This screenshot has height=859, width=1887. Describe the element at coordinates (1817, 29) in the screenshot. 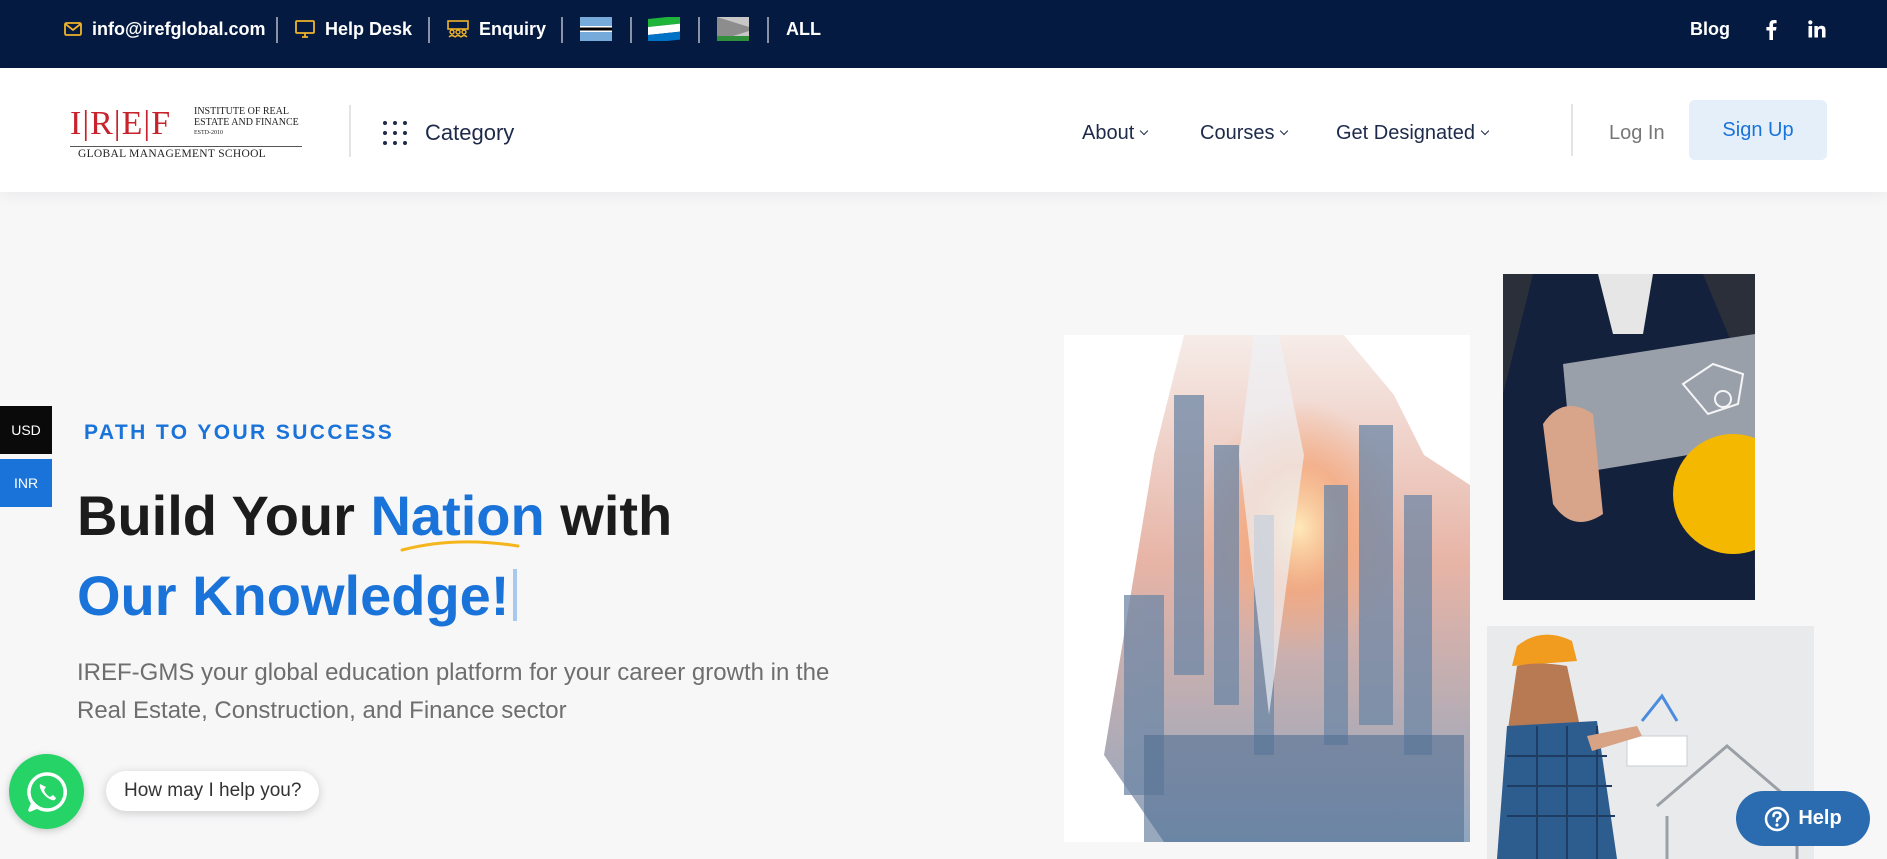

I see `linkedin-icon` at that location.